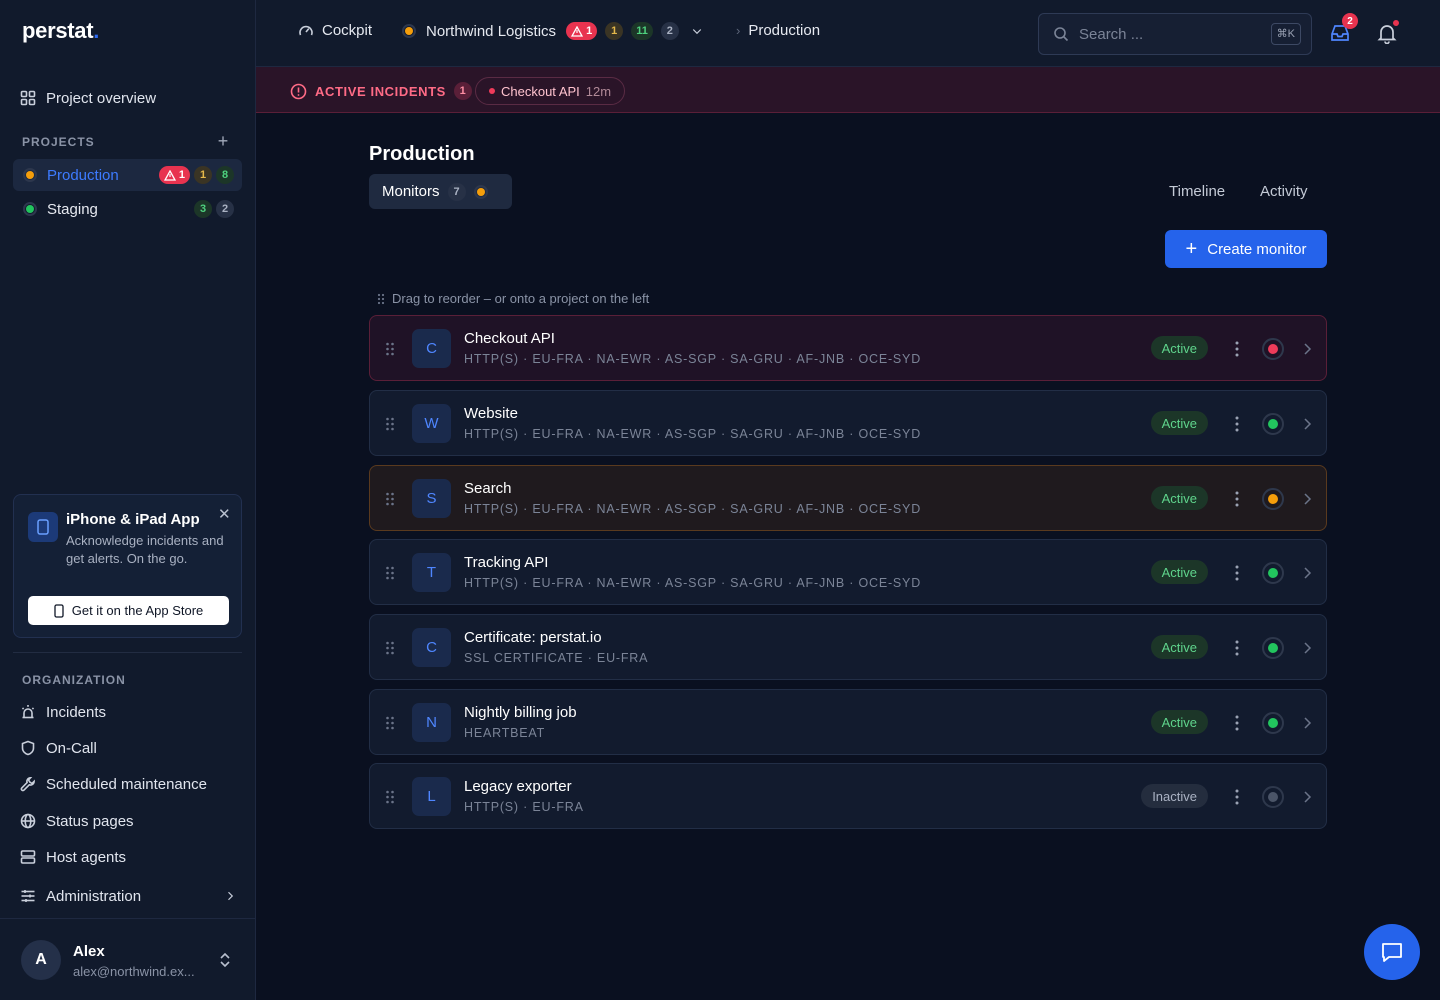 The height and width of the screenshot is (1000, 1440). Describe the element at coordinates (174, 175) in the screenshot. I see `alert-badge: 1` at that location.